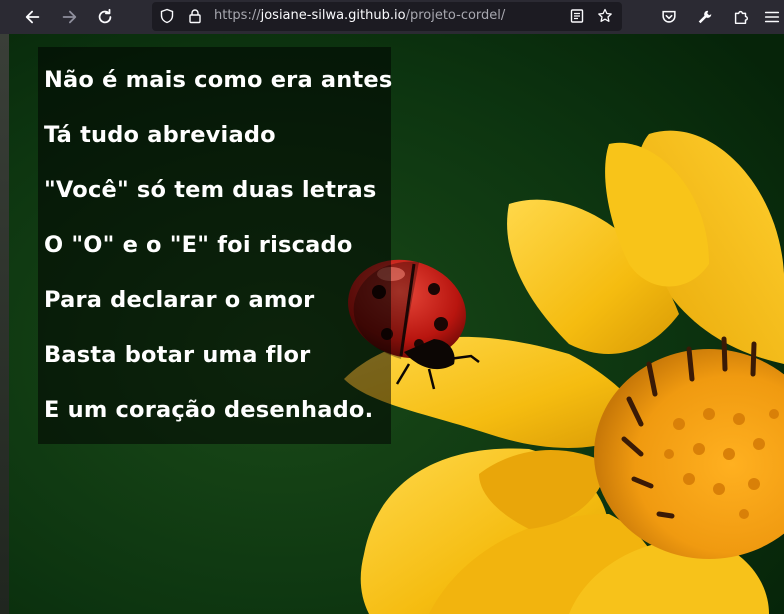 This screenshot has height=614, width=784. What do you see at coordinates (160, 135) in the screenshot?
I see `poem-line: Tá tudo abreviado` at bounding box center [160, 135].